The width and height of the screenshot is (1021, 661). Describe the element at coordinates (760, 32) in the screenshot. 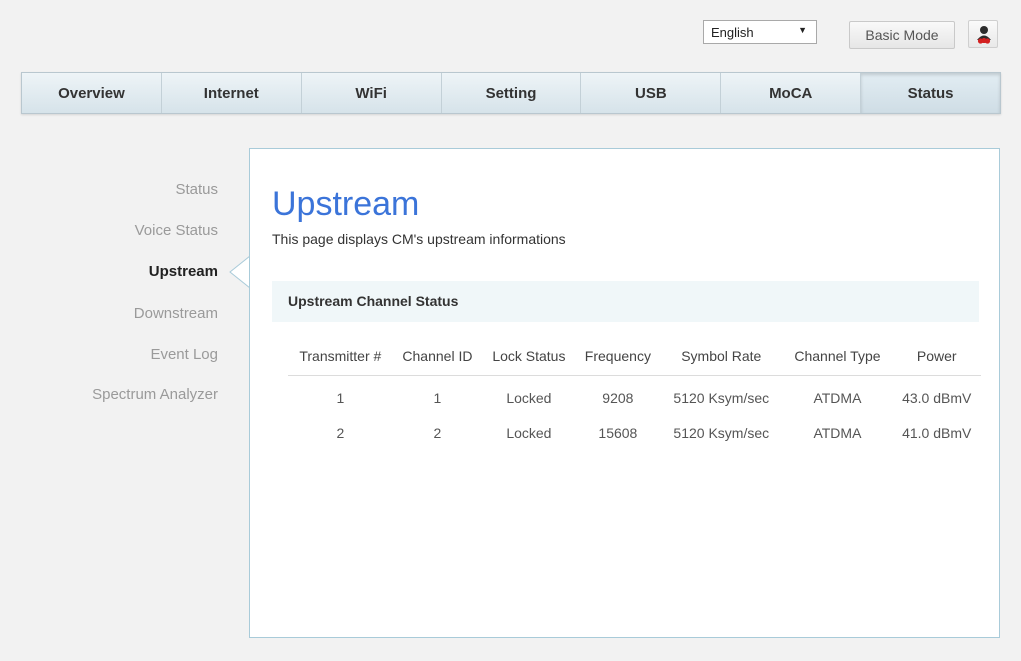

I see `language-select: English ▼` at that location.